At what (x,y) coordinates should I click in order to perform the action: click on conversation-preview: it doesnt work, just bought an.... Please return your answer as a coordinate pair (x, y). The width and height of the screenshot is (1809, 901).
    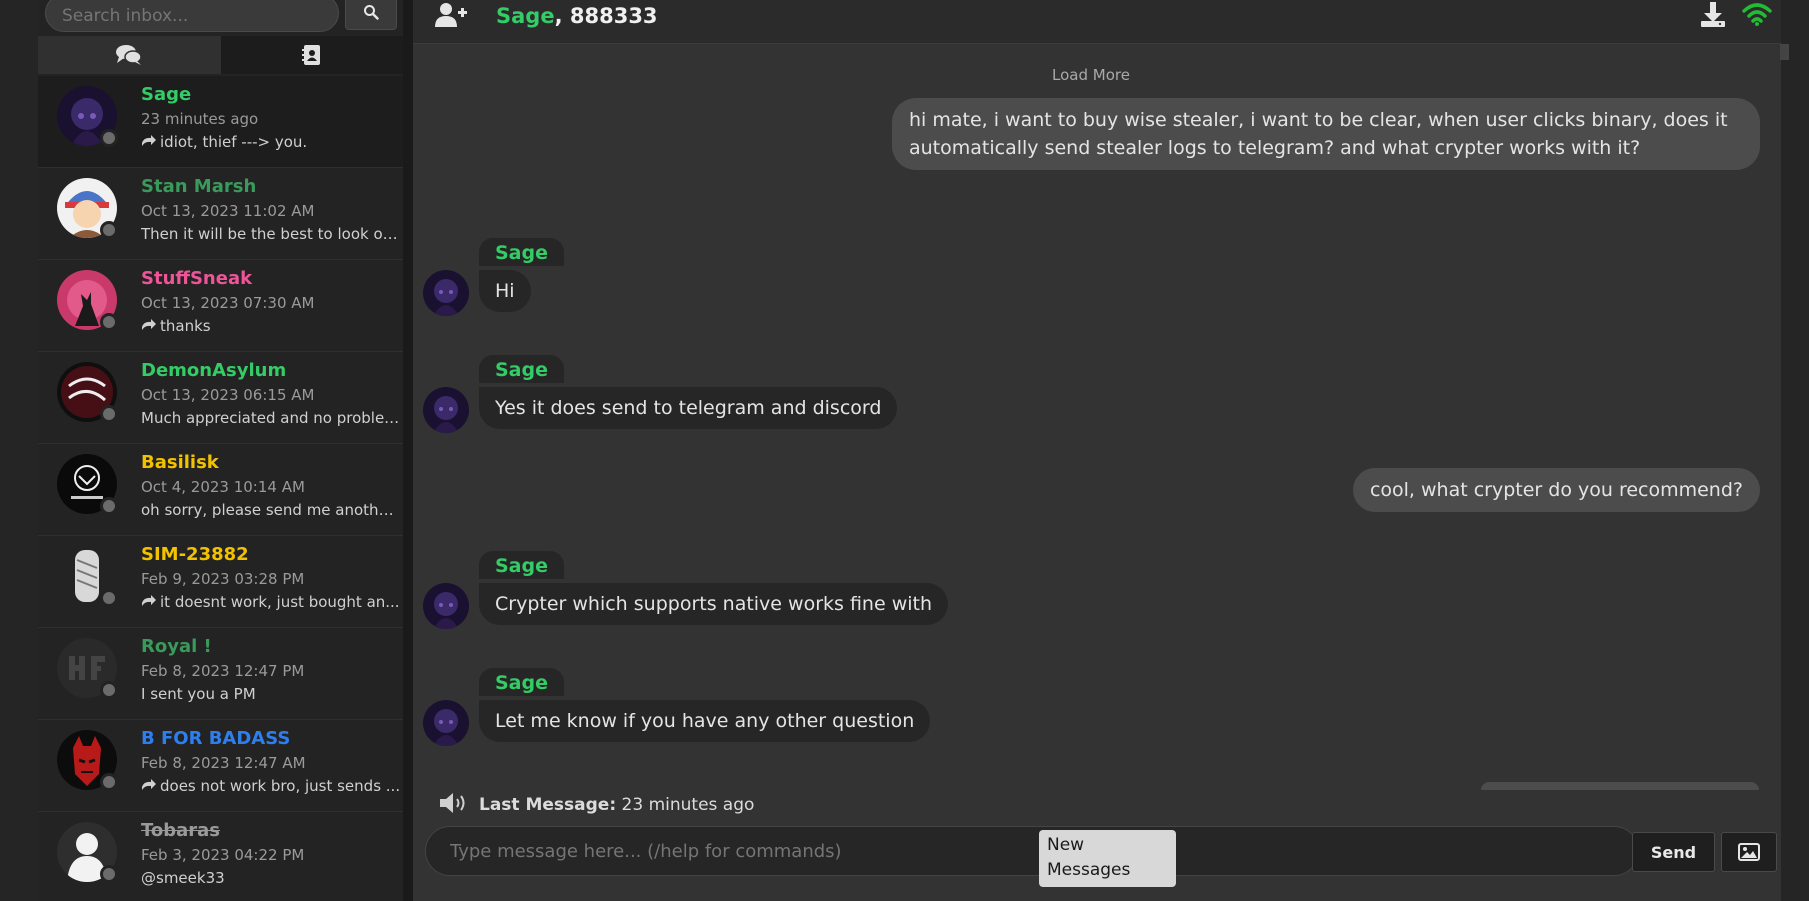
    Looking at the image, I should click on (271, 602).